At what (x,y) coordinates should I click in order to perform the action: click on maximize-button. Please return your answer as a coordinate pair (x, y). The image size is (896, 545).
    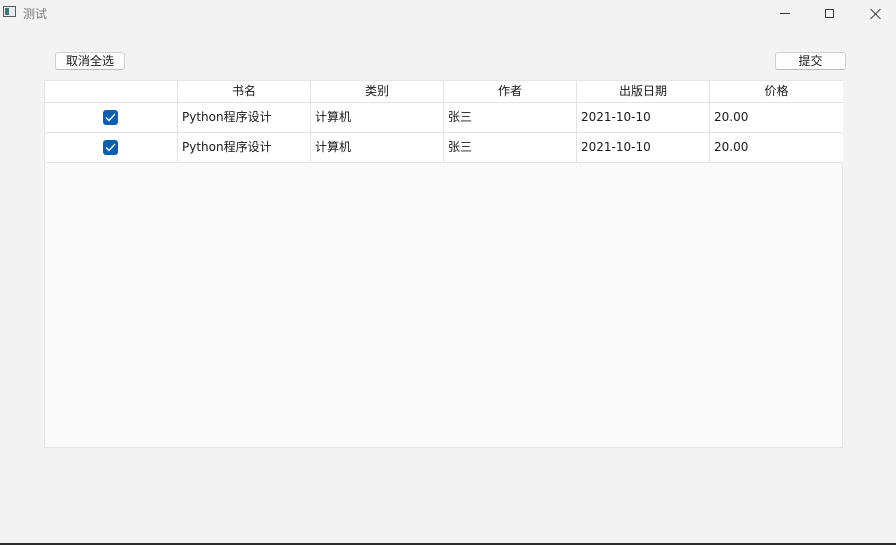
    Looking at the image, I should click on (829, 13).